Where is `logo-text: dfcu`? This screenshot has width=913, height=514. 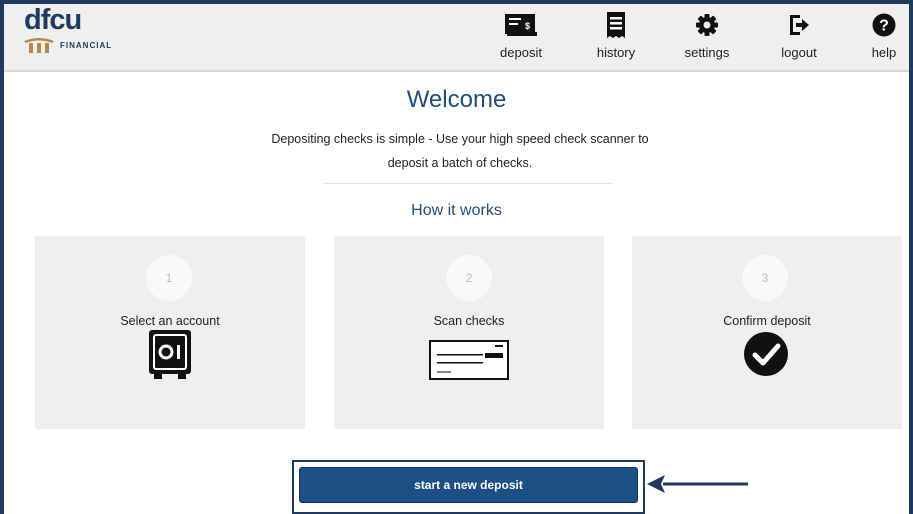
logo-text: dfcu is located at coordinates (53, 20).